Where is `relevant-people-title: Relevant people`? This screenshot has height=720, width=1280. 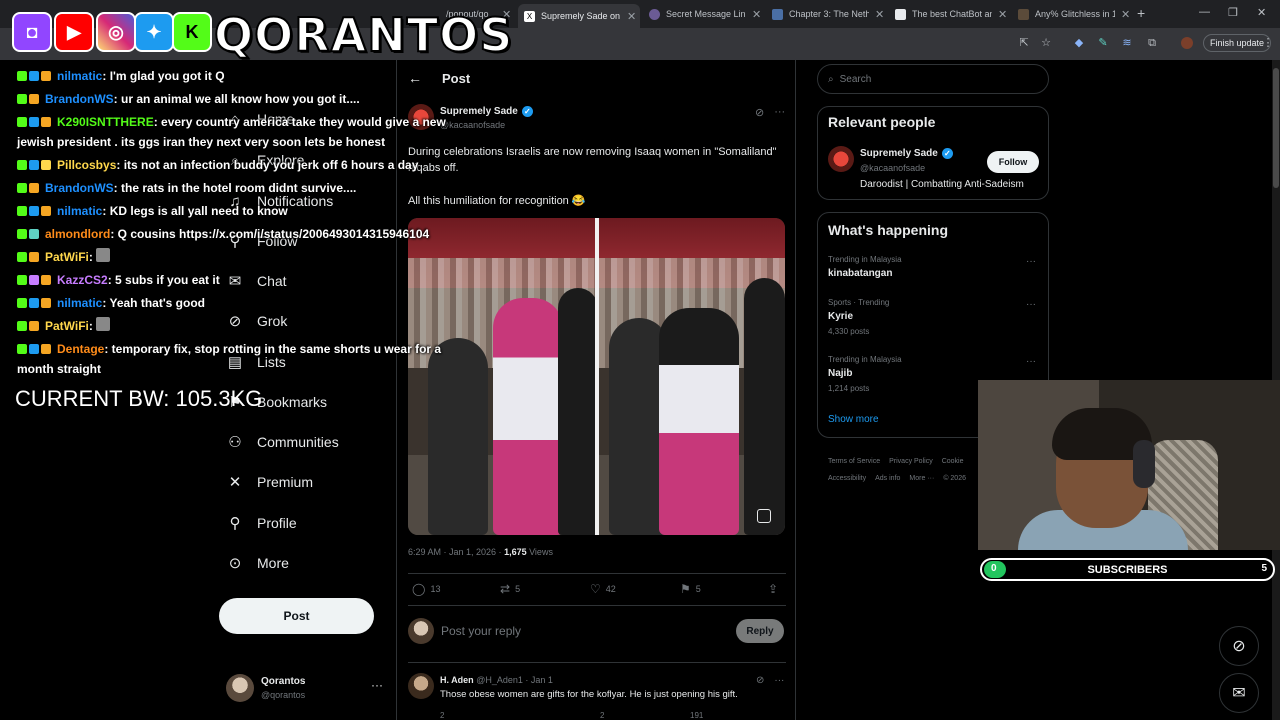 relevant-people-title: Relevant people is located at coordinates (882, 122).